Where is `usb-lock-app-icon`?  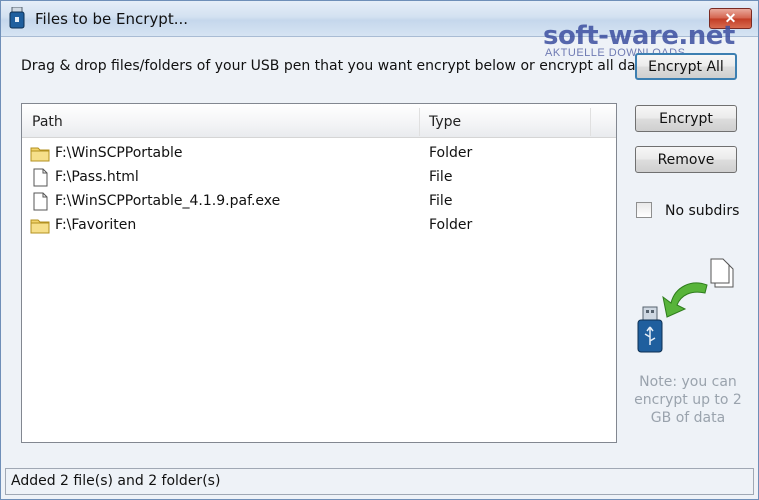 usb-lock-app-icon is located at coordinates (17, 18).